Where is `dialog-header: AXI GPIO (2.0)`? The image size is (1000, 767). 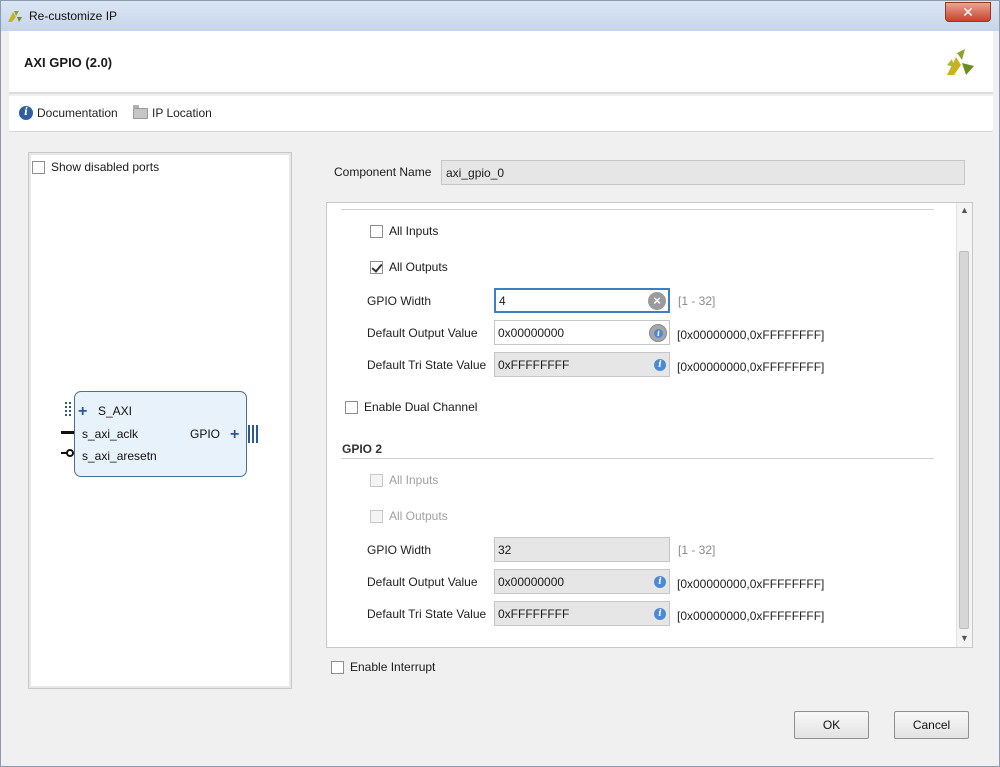 dialog-header: AXI GPIO (2.0) is located at coordinates (501, 62).